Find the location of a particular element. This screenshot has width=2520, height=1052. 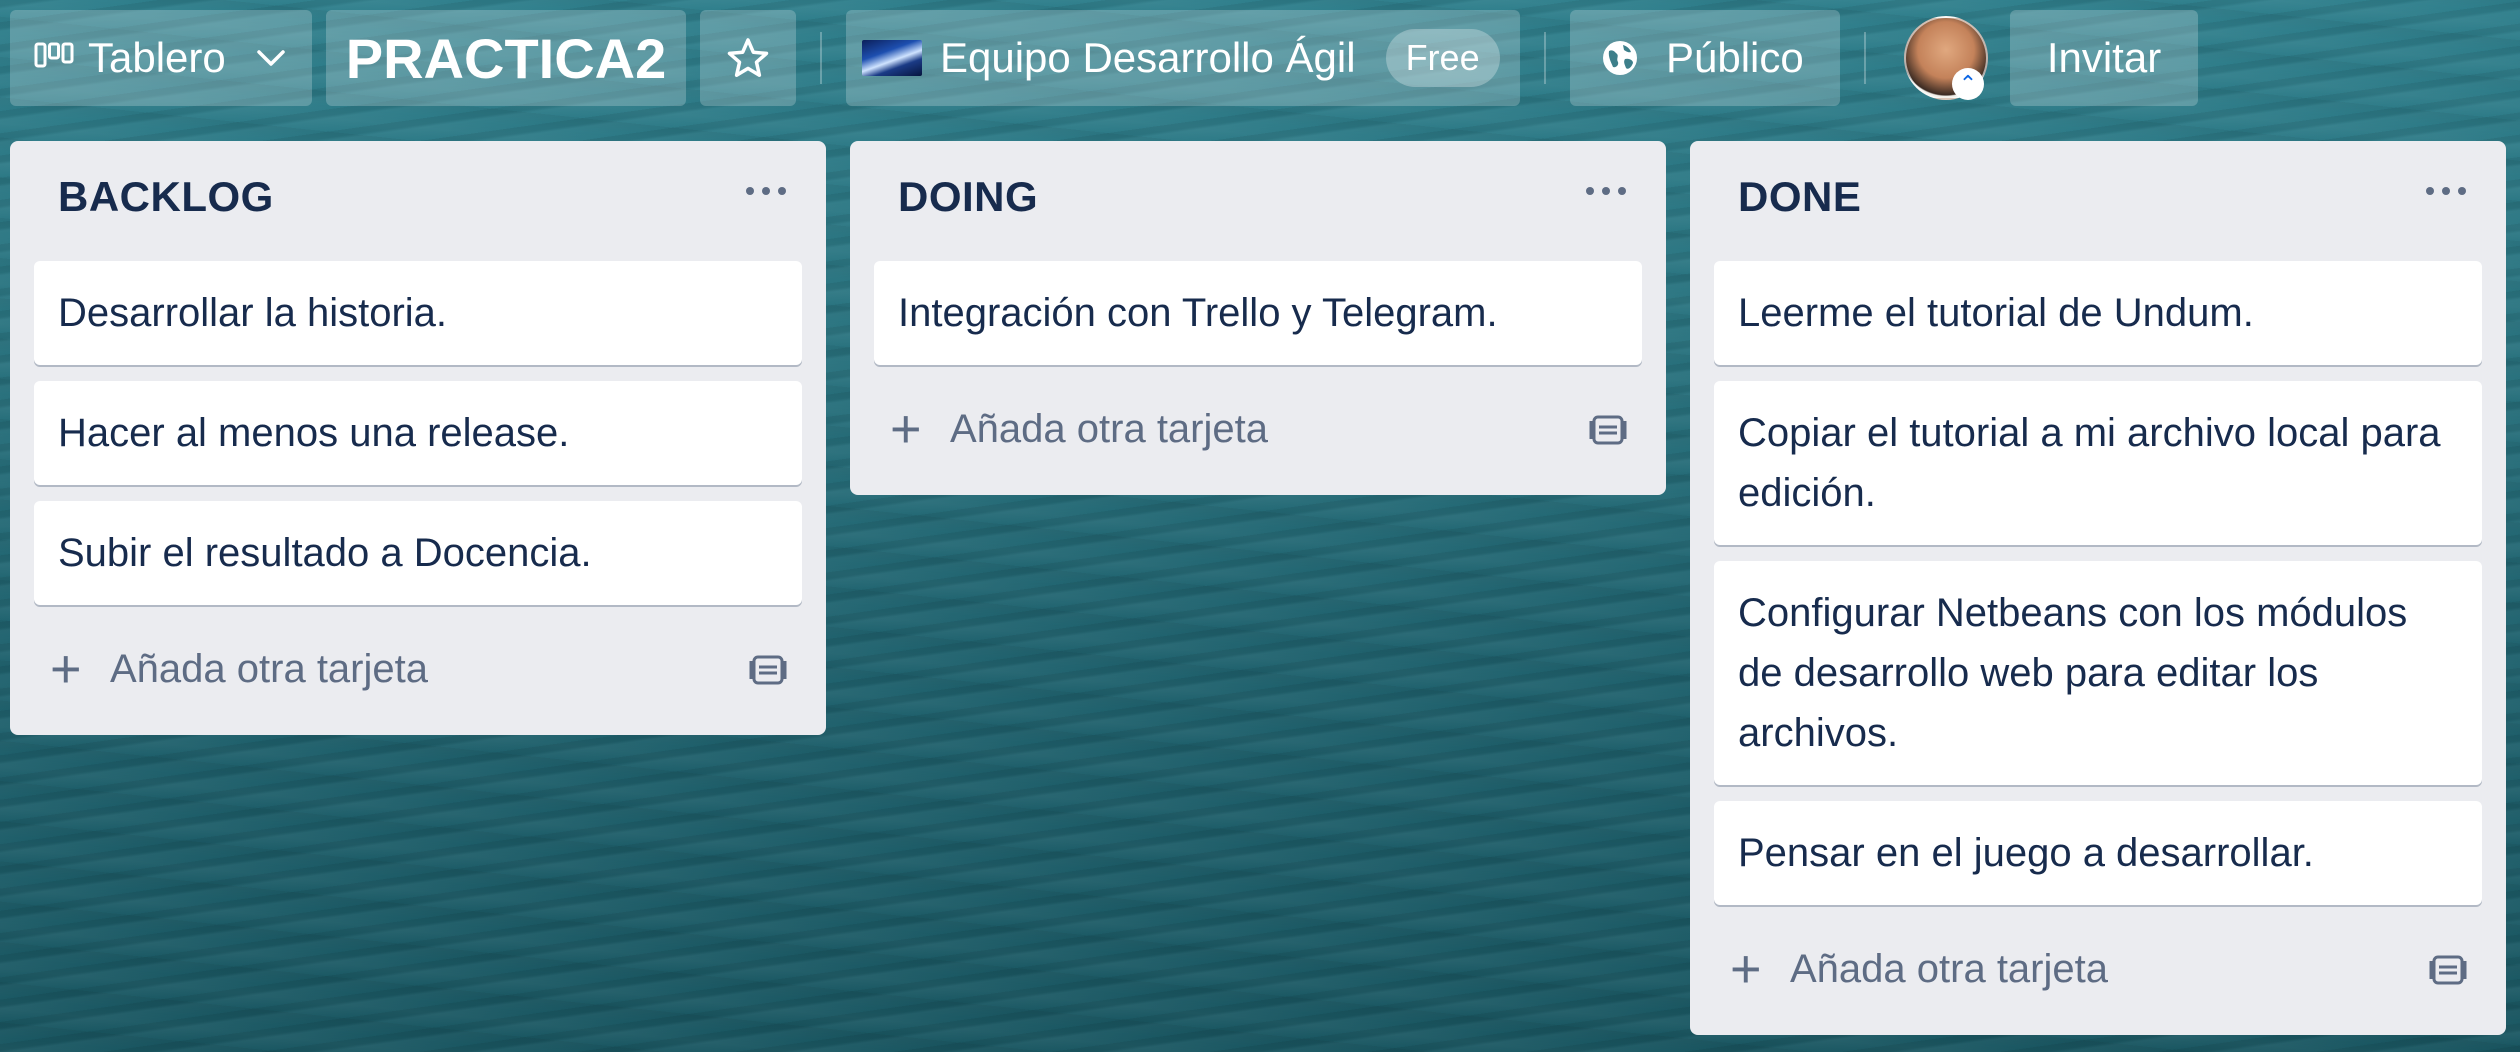

board-view-switcher: Tablero is located at coordinates (161, 58).